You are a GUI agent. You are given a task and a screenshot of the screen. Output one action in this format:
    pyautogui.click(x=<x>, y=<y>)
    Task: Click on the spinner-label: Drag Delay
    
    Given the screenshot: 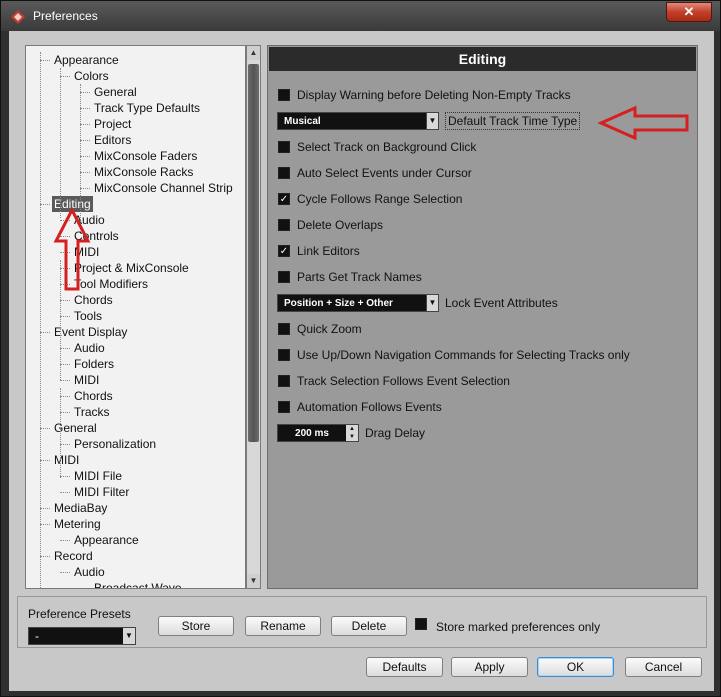 What is the action you would take?
    pyautogui.click(x=395, y=433)
    